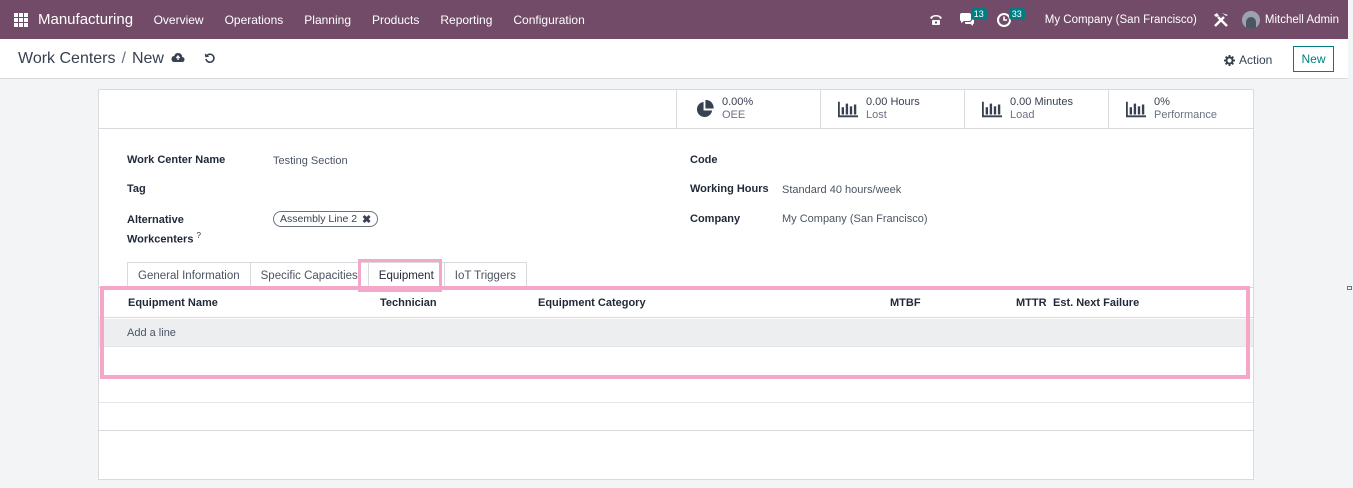 The image size is (1353, 488). Describe the element at coordinates (1036, 109) in the screenshot. I see `stat-load-button: 0.00 Minutes Load` at that location.